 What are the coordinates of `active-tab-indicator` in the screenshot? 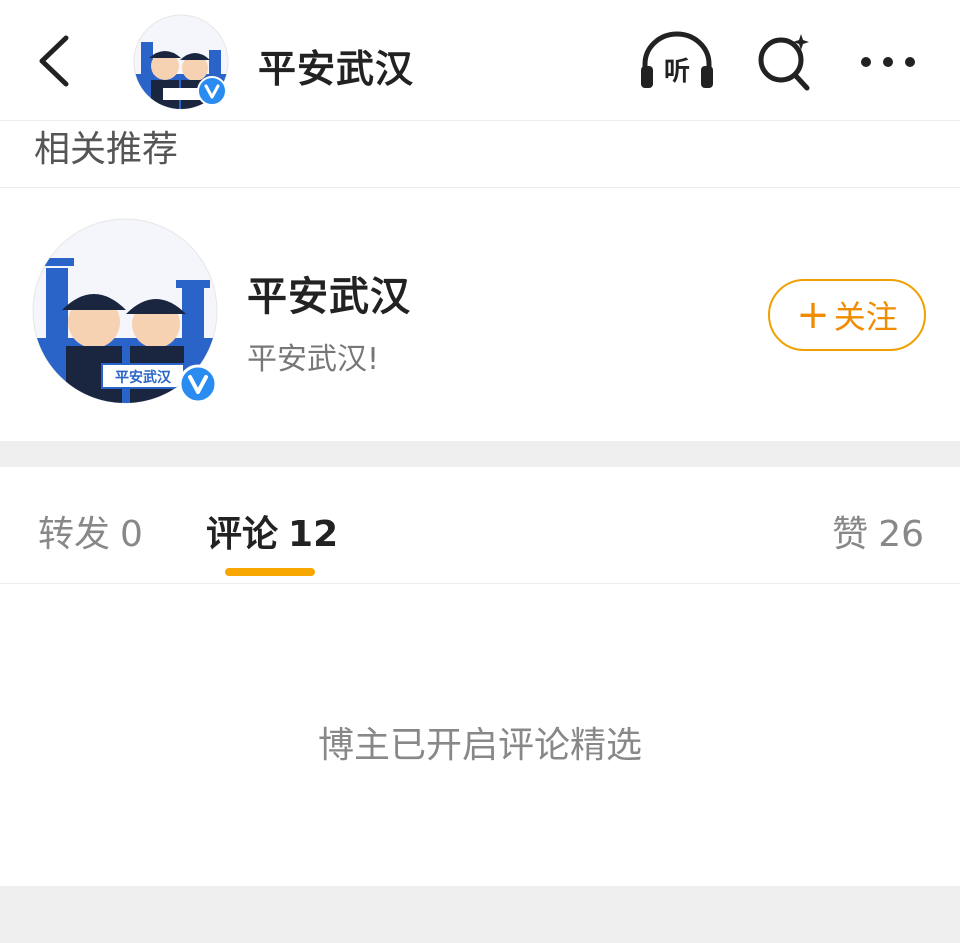 It's located at (270, 572).